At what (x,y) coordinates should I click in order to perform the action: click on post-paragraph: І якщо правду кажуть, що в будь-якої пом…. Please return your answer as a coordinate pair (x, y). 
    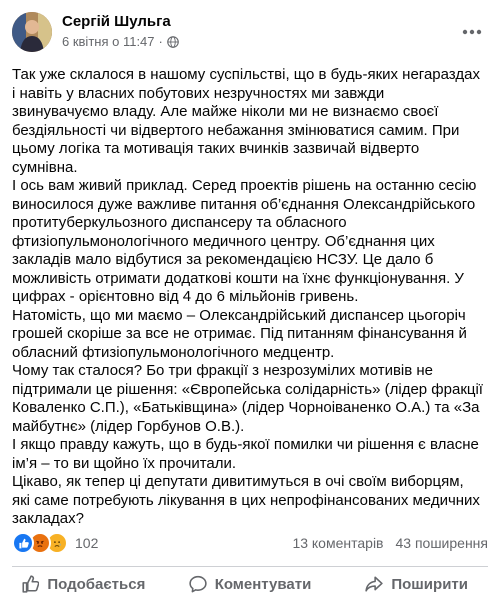
    Looking at the image, I should click on (245, 454).